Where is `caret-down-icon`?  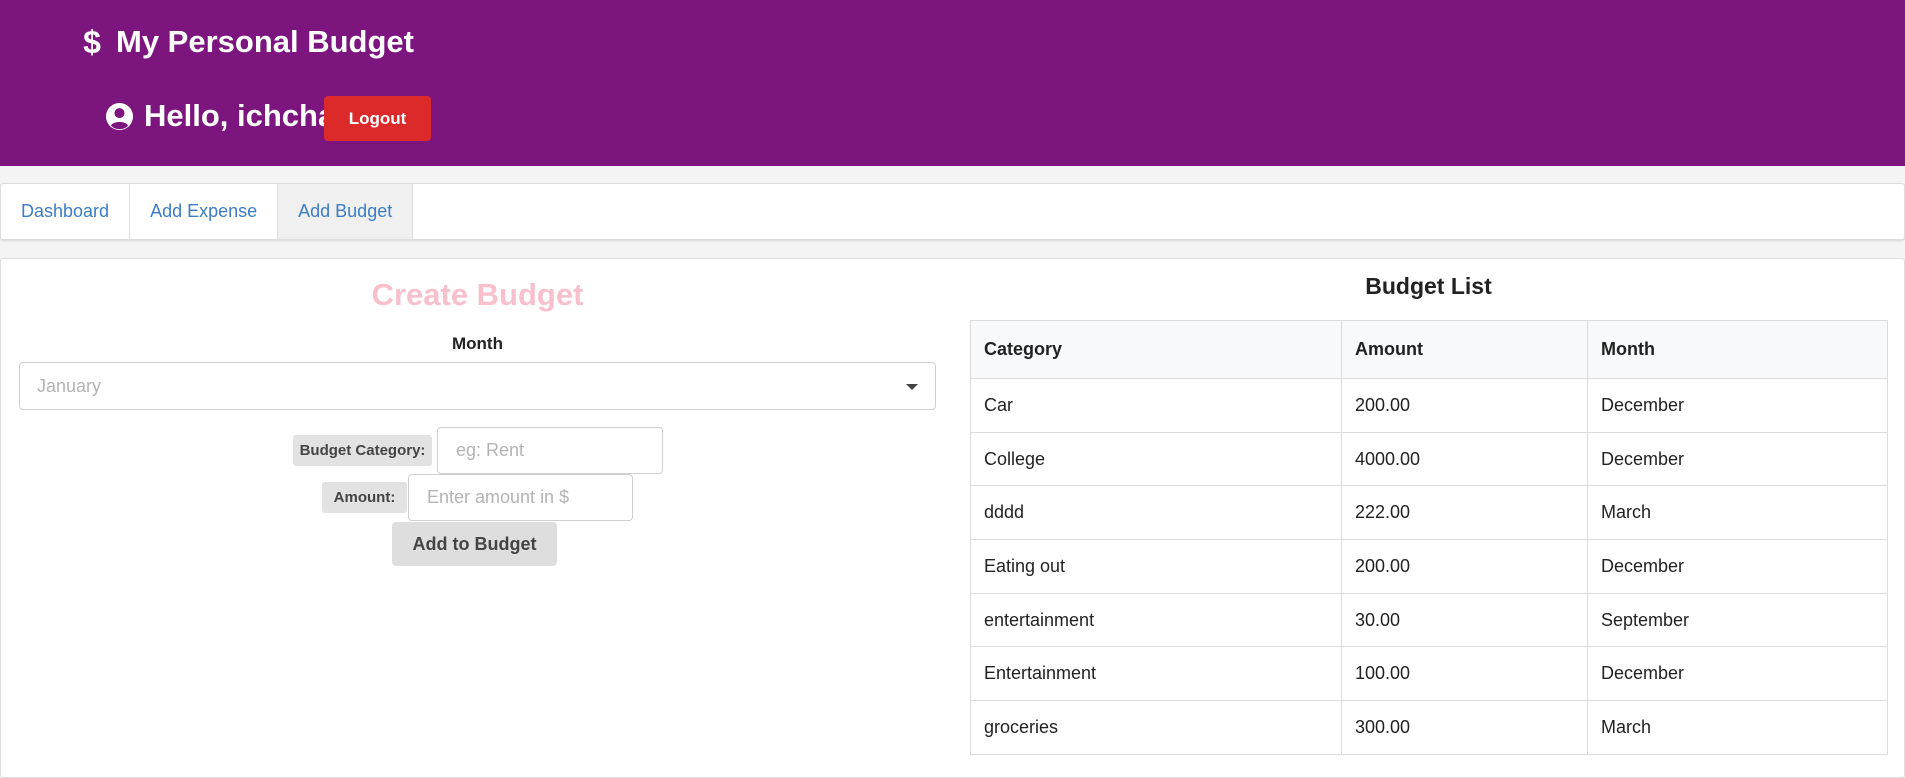
caret-down-icon is located at coordinates (912, 387).